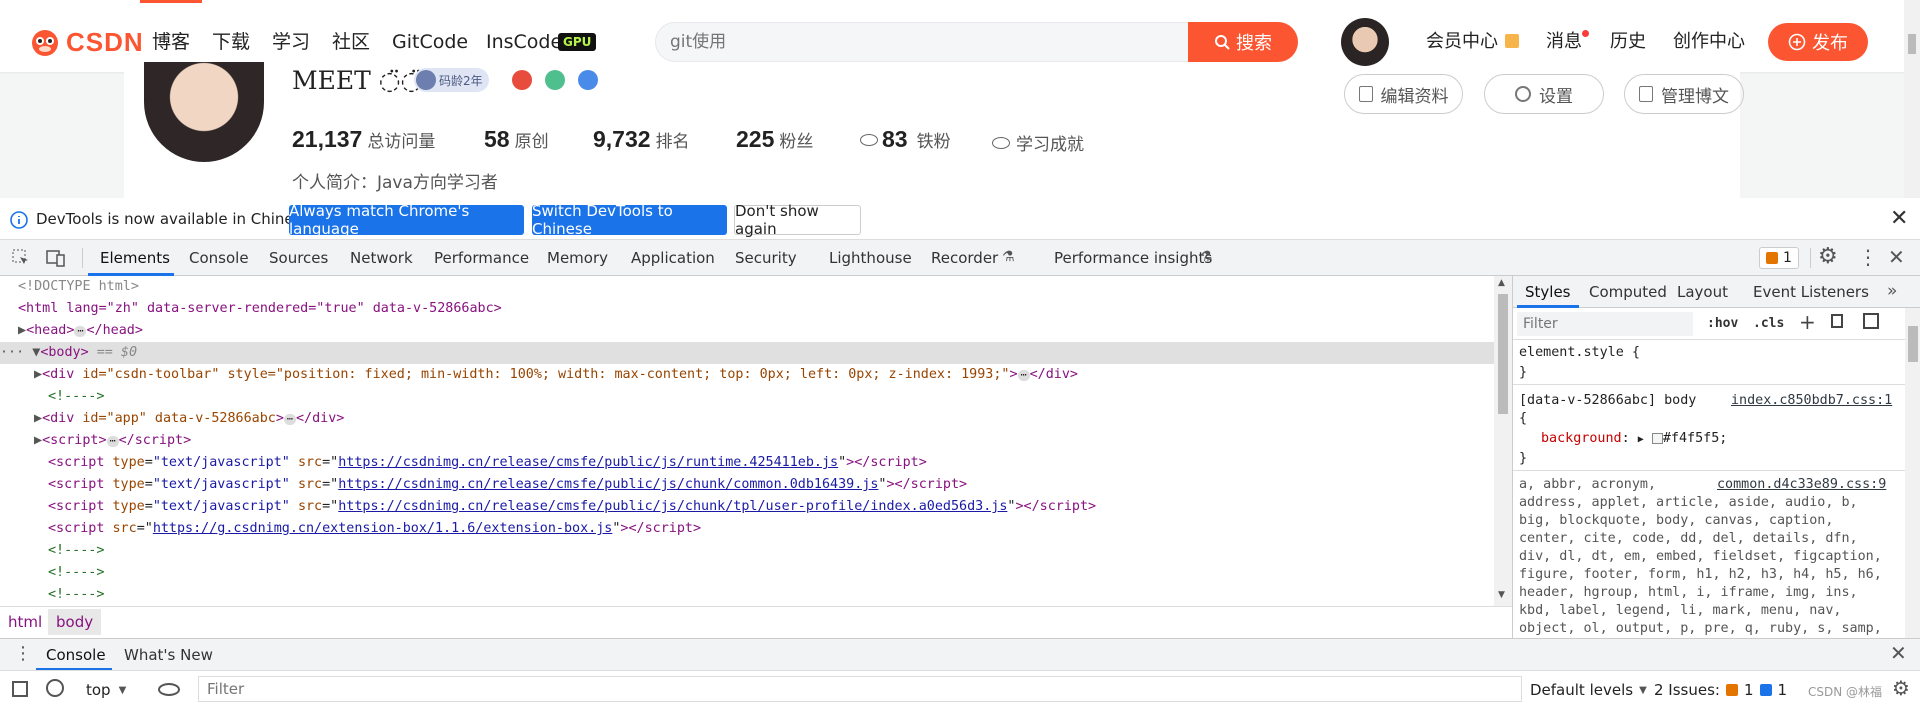  Describe the element at coordinates (75, 622) in the screenshot. I see `breadcrumb-body: body` at that location.